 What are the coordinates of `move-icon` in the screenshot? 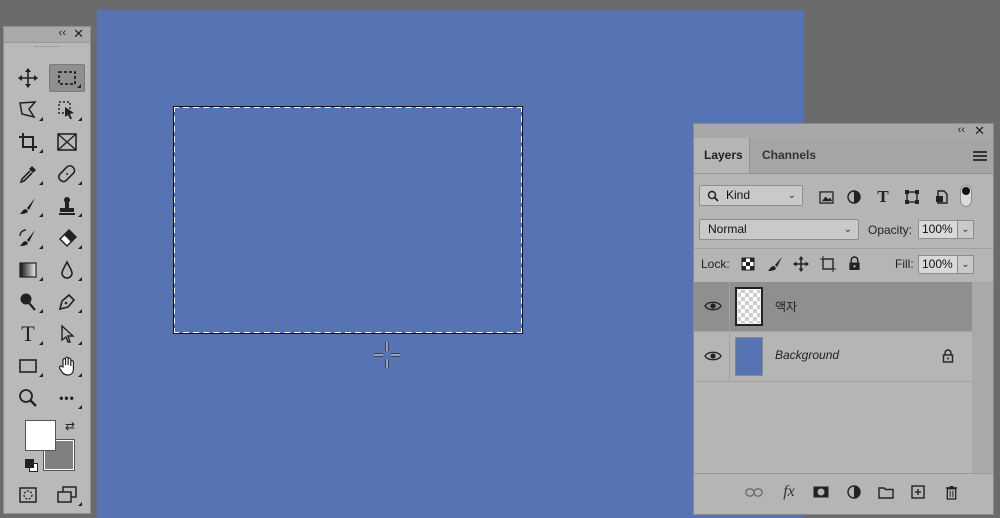 It's located at (28, 78).